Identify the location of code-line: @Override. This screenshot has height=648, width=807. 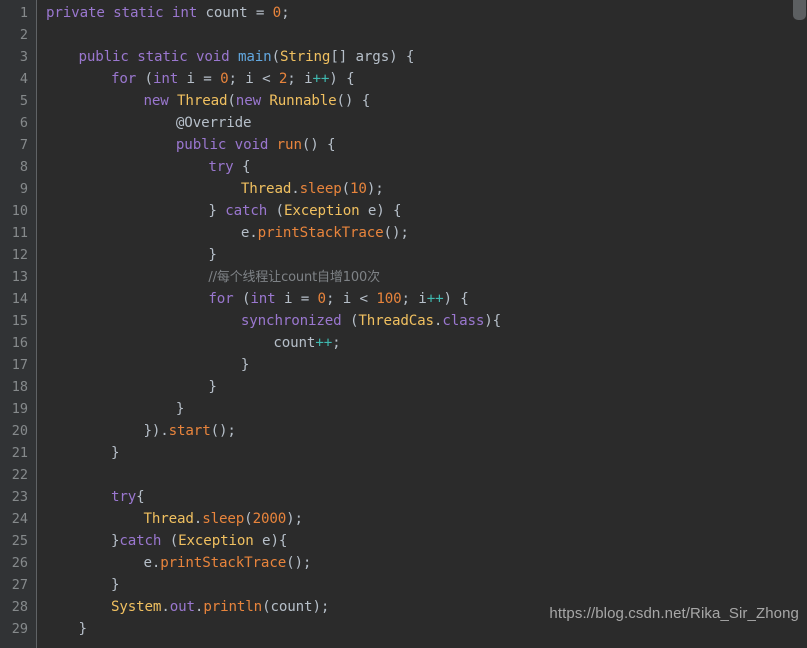
(214, 123).